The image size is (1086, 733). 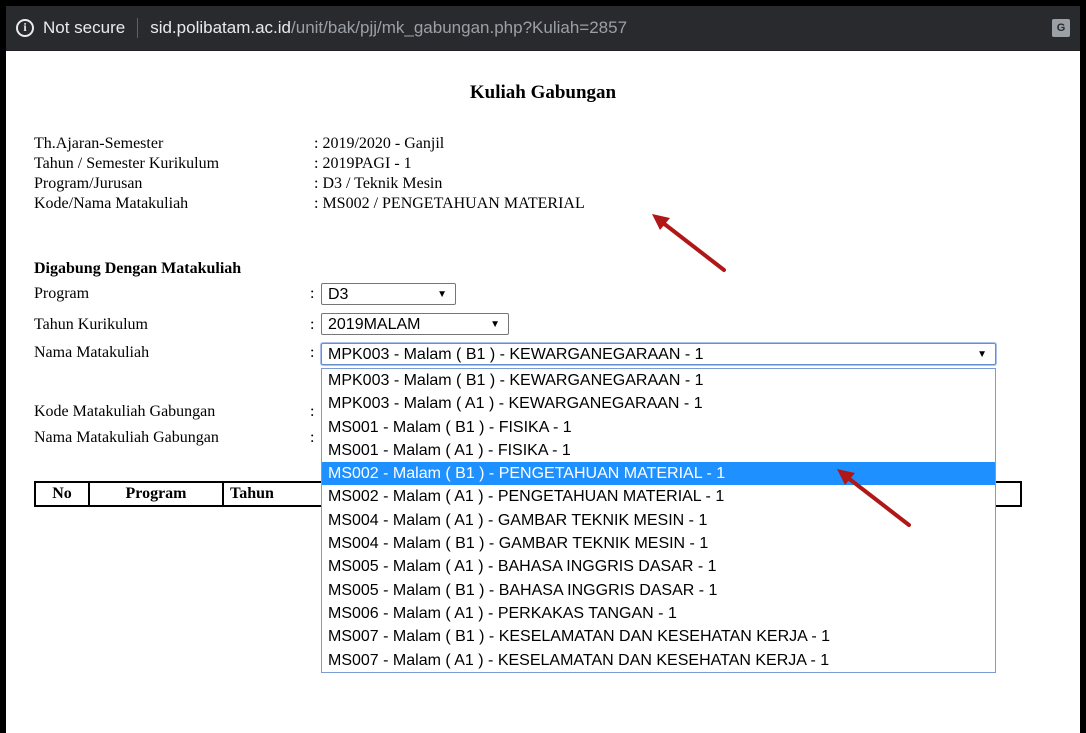 I want to click on table-header-no: No, so click(x=62, y=494).